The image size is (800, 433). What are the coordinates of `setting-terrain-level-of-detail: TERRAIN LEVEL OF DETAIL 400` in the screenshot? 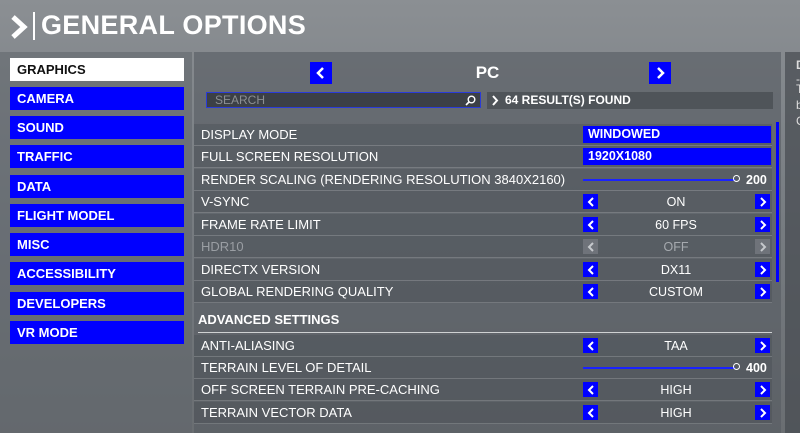 It's located at (483, 368).